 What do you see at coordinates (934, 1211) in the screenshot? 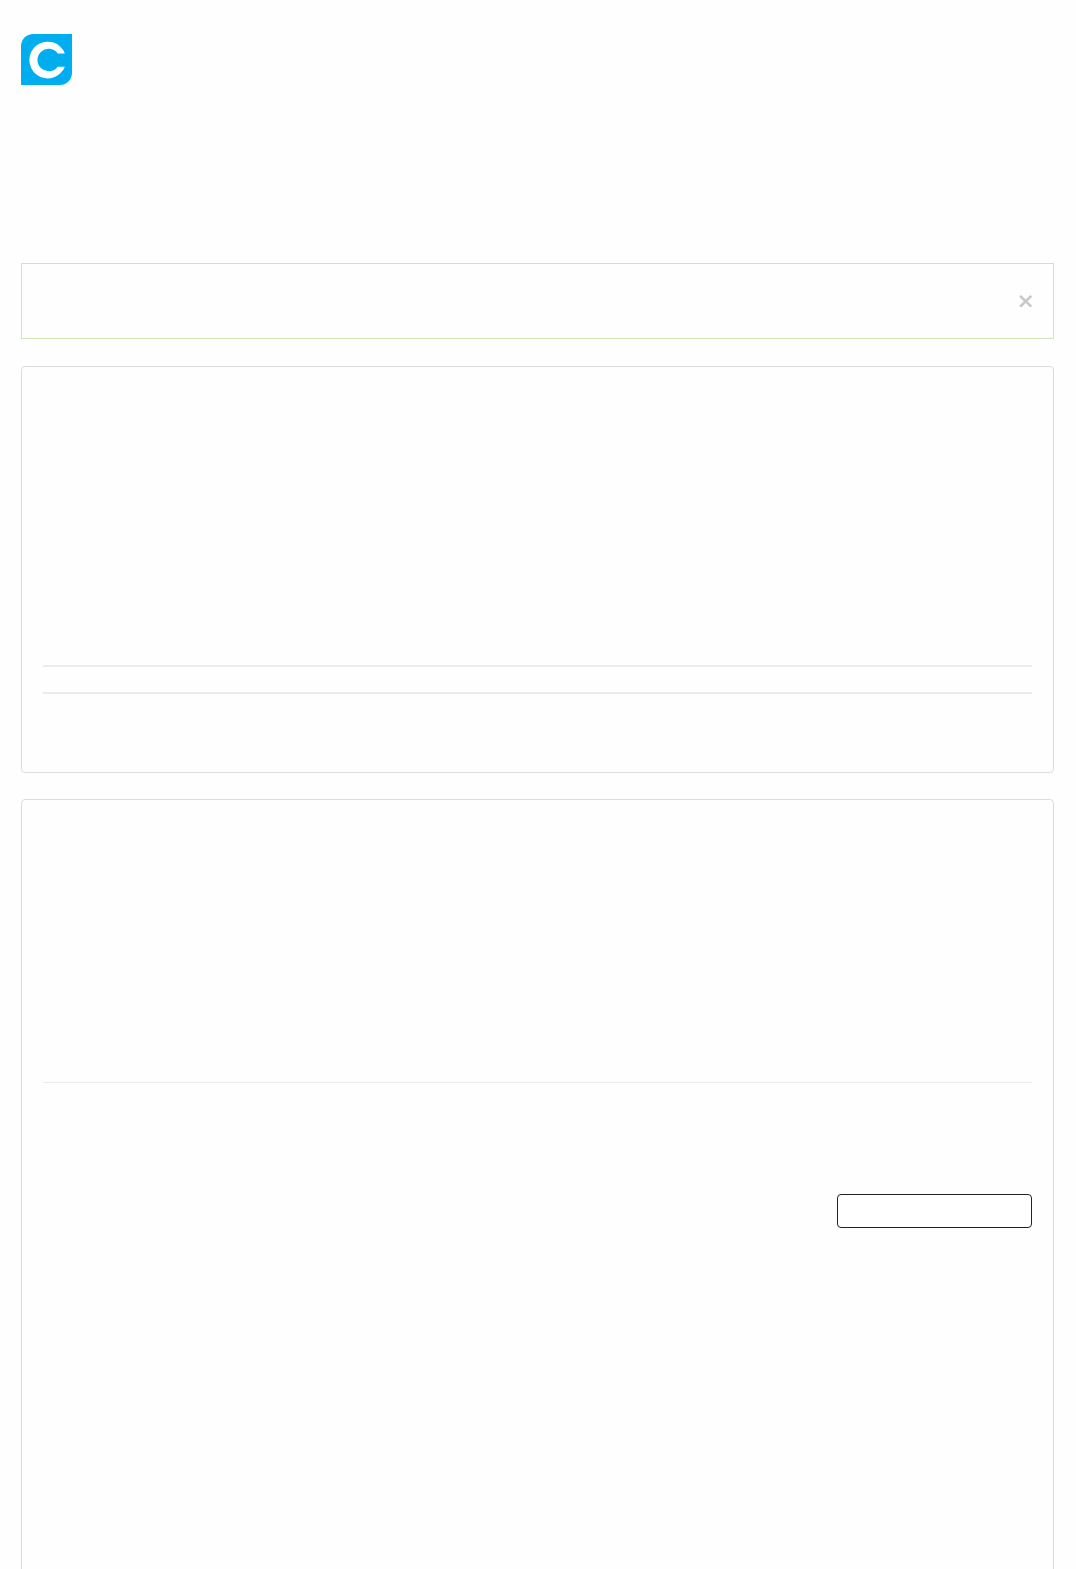
I see `input-field` at bounding box center [934, 1211].